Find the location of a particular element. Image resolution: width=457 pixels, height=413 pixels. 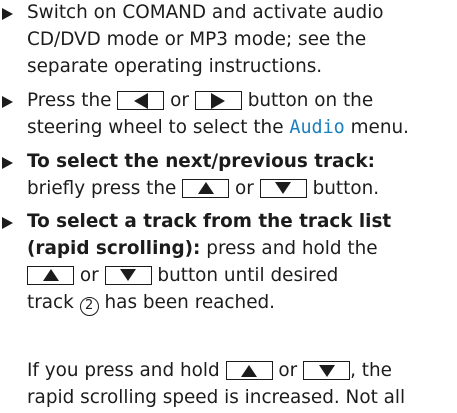

text: steering wheel to select the is located at coordinates (155, 127).